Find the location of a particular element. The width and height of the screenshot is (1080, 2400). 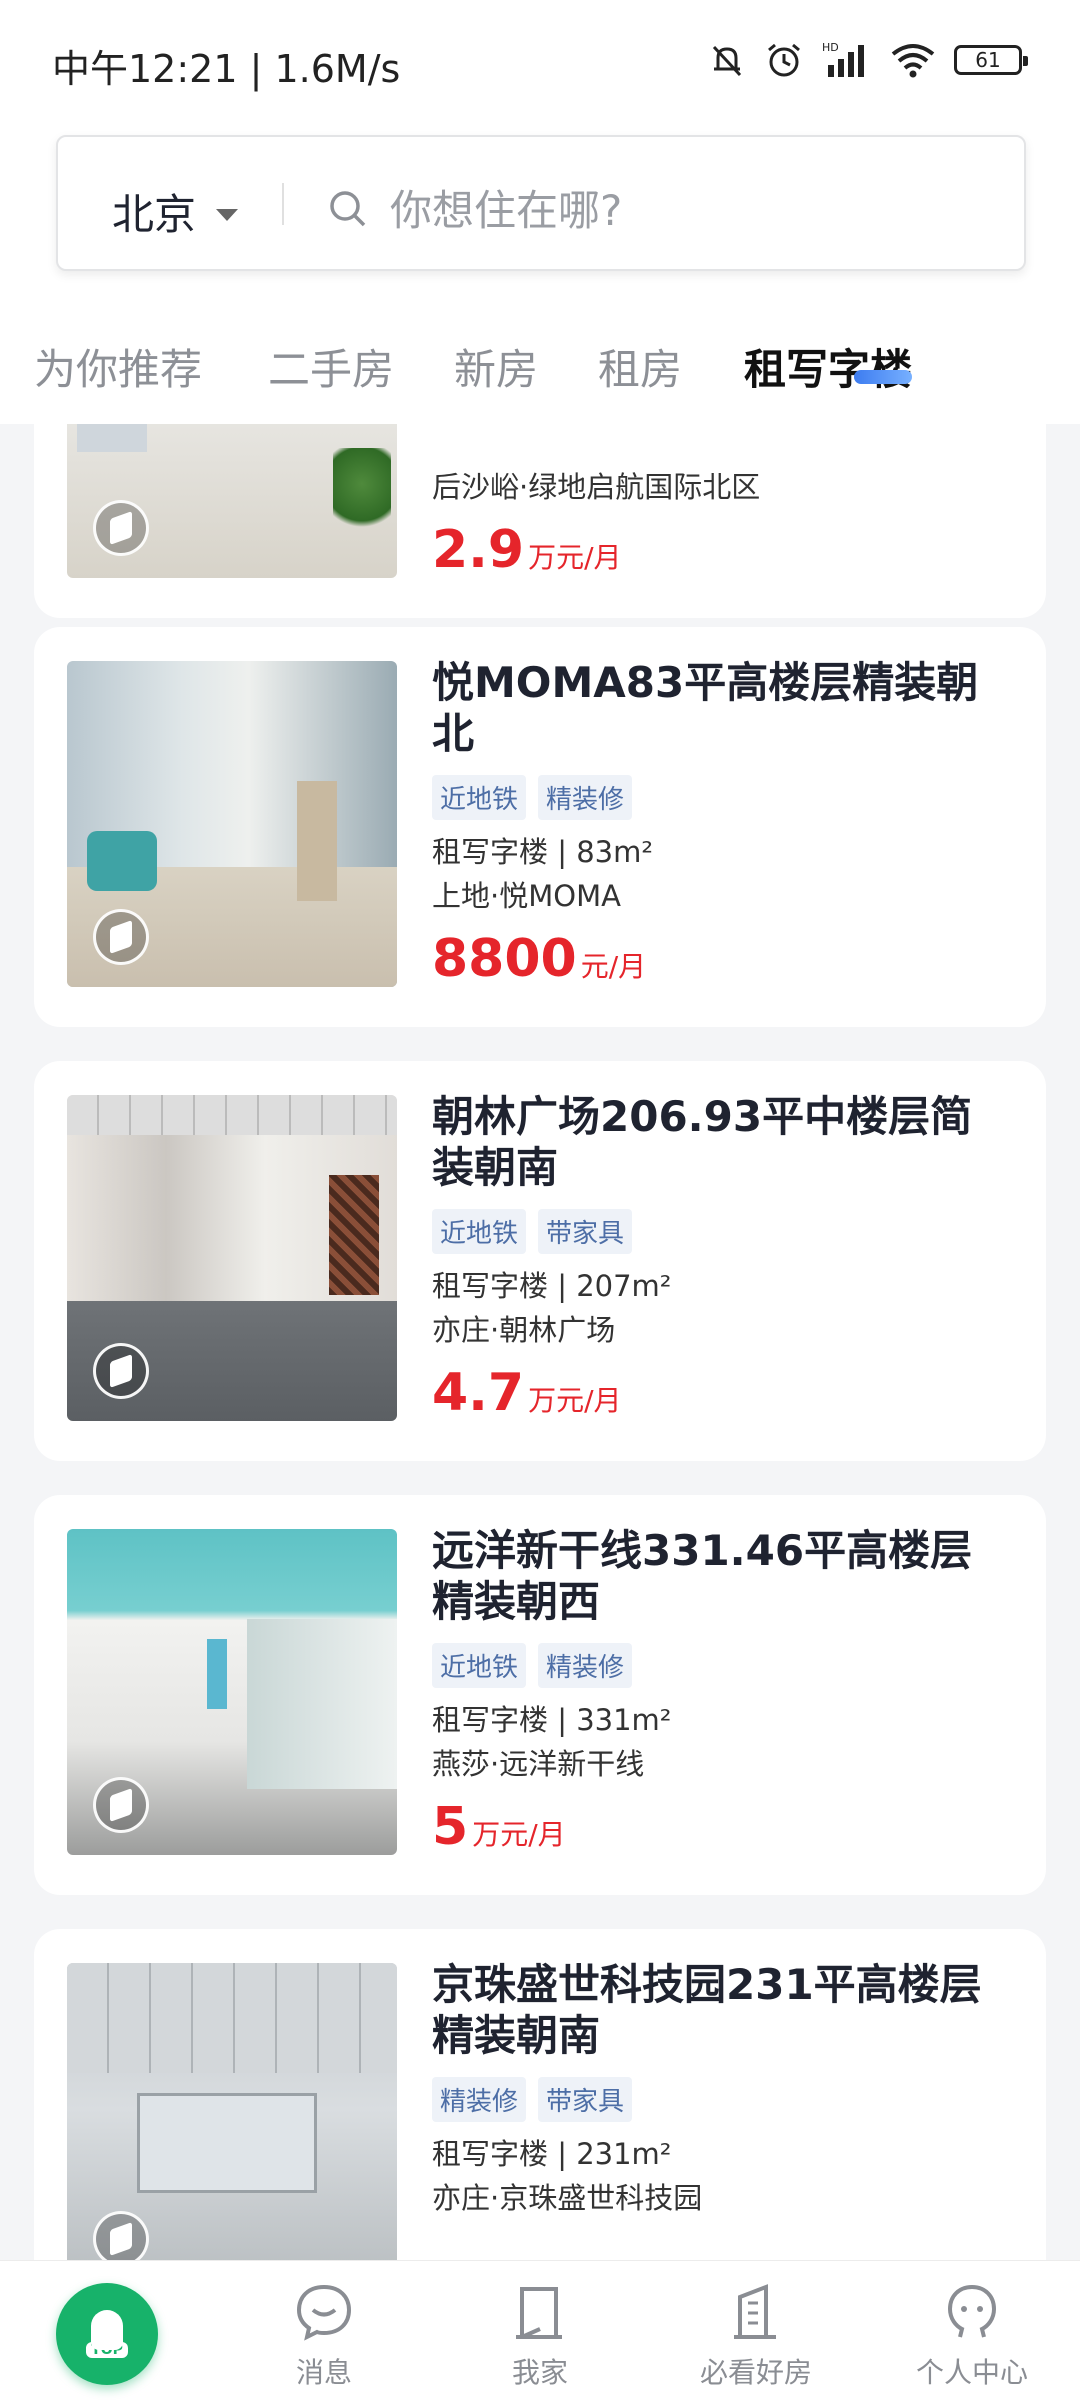

mute-bell-icon is located at coordinates (727, 61).